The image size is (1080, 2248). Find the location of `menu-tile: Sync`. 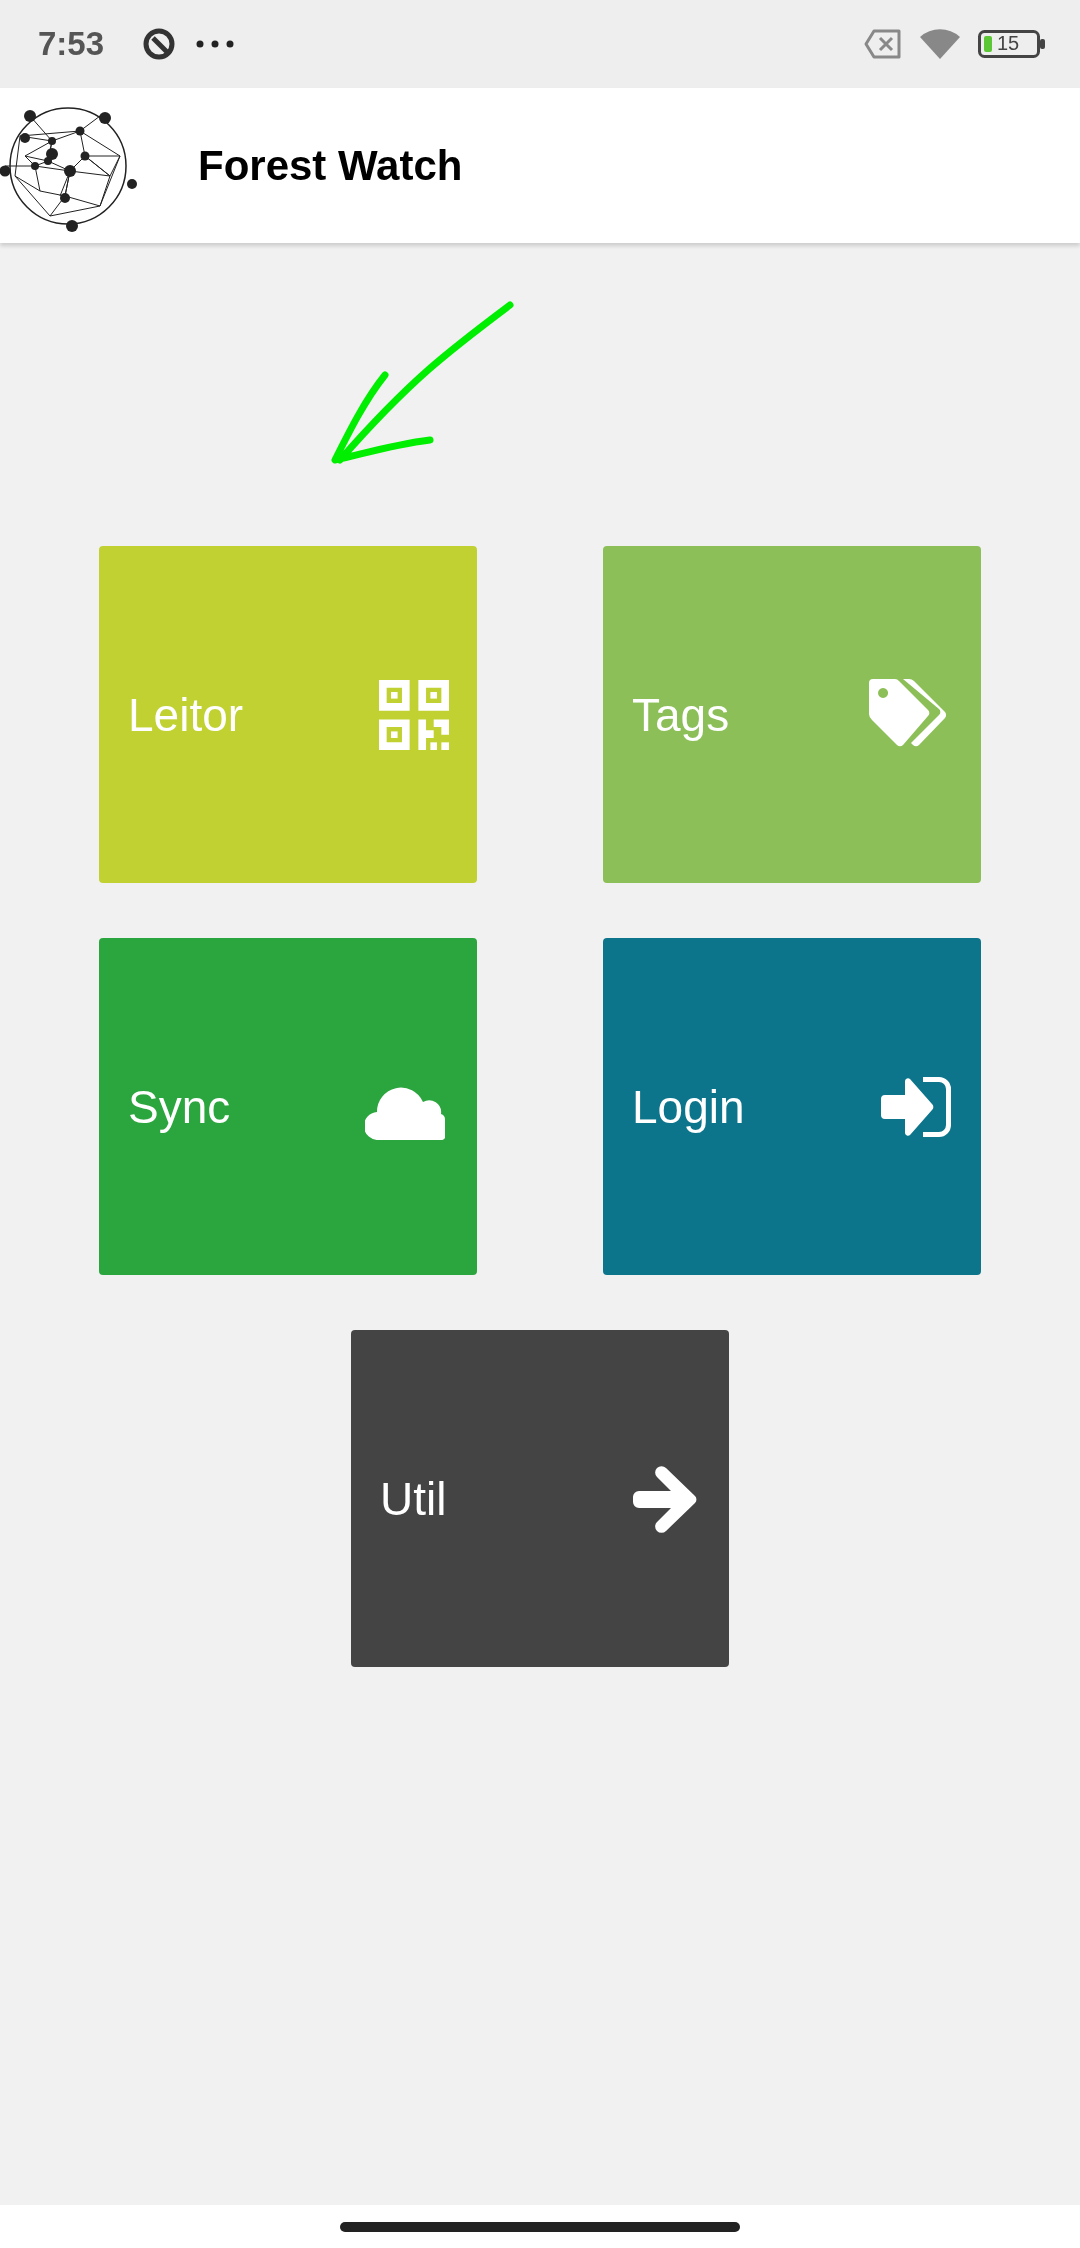

menu-tile: Sync is located at coordinates (288, 1106).